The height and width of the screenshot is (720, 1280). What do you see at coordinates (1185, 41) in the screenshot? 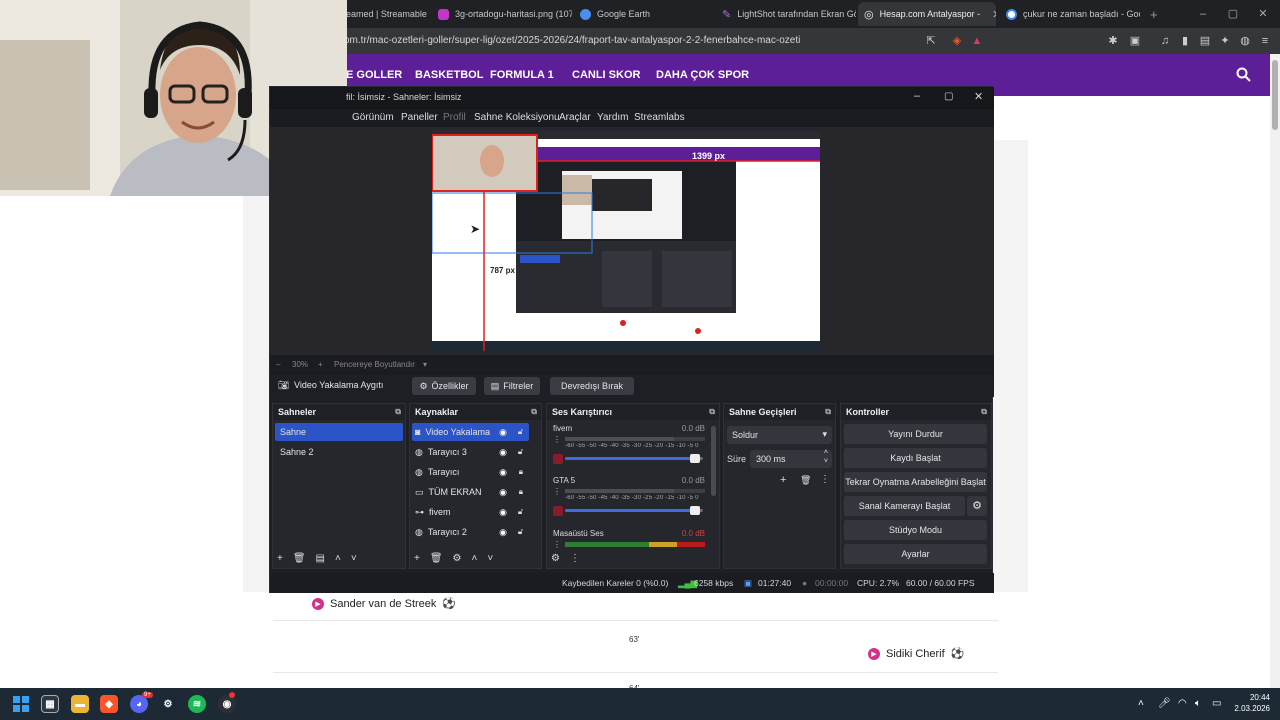
I see `sidebar-icon: ▮` at bounding box center [1185, 41].